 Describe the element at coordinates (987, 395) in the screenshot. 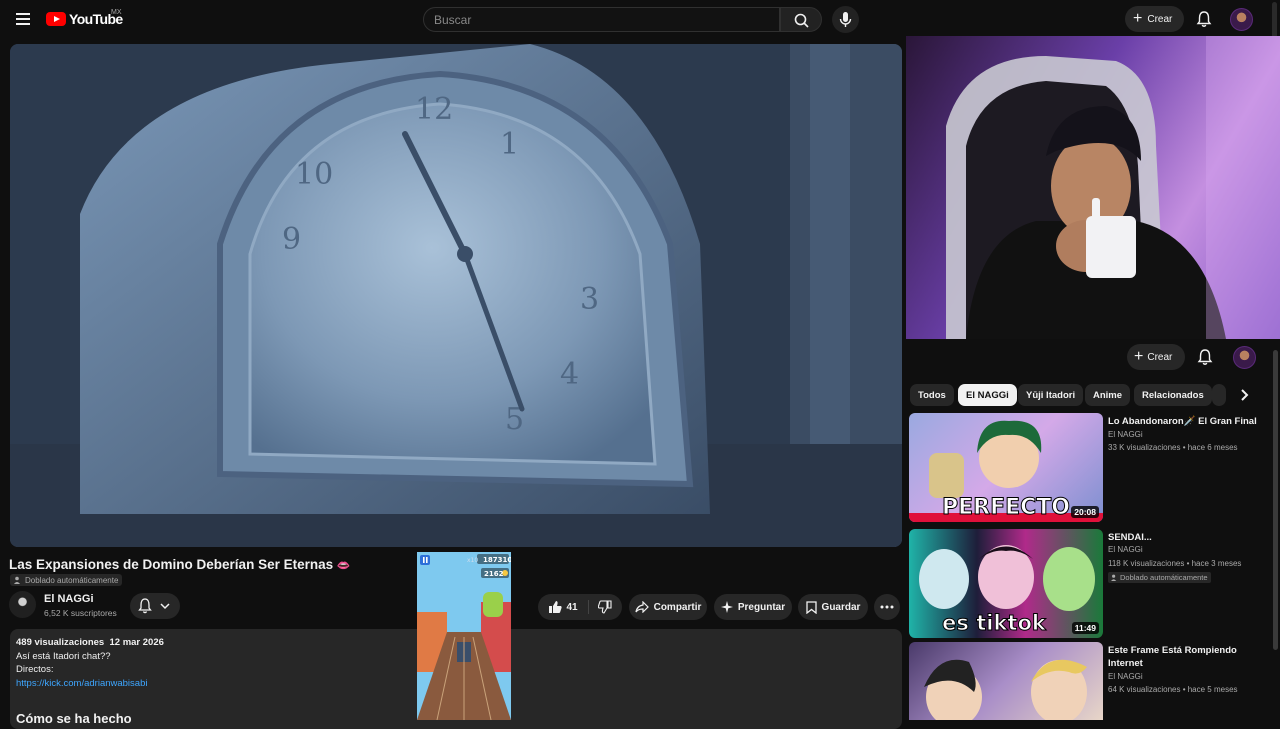

I see `chip-el-naggi: El NAGGi` at that location.